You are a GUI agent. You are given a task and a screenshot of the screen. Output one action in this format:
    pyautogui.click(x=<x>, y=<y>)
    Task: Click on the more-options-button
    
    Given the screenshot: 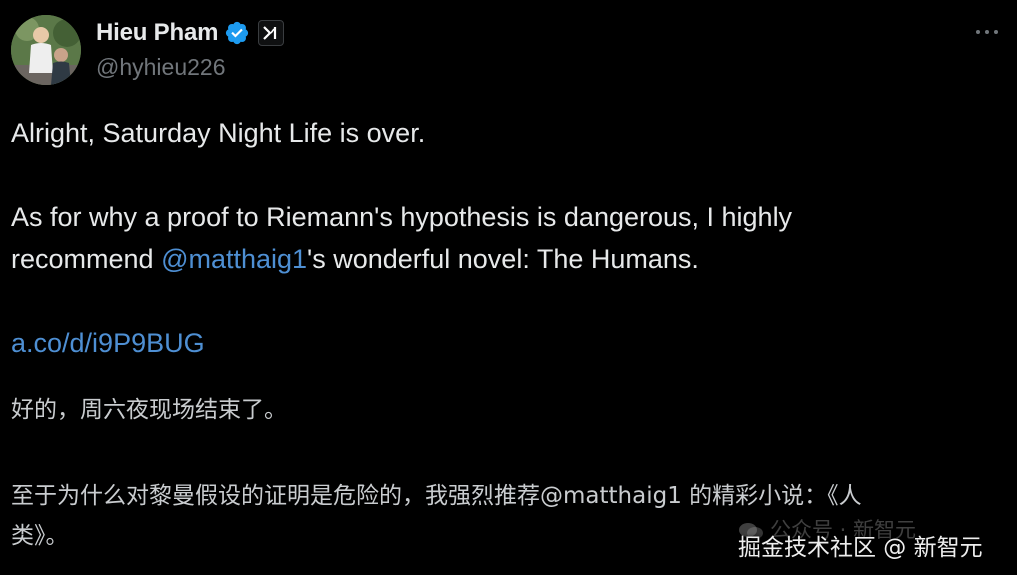 What is the action you would take?
    pyautogui.click(x=987, y=32)
    